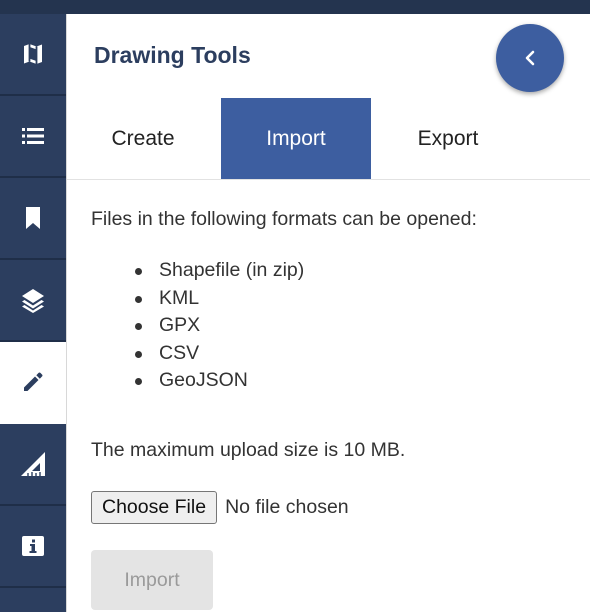 This screenshot has width=590, height=612. I want to click on layers-icon, so click(33, 301).